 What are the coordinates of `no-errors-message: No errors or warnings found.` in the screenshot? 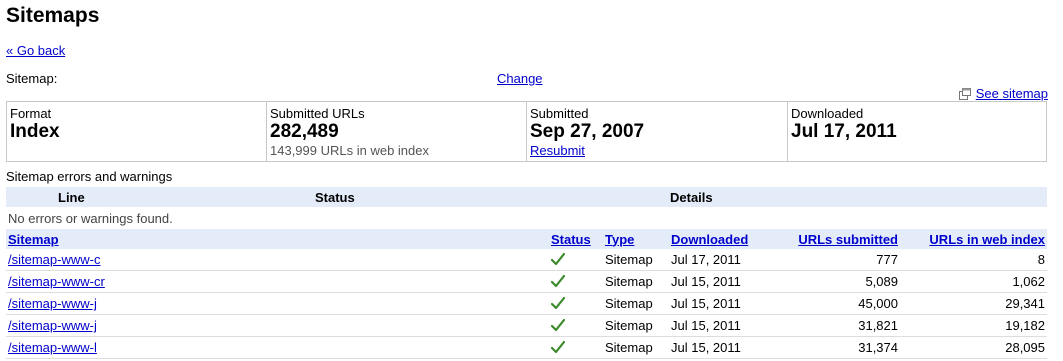 It's located at (90, 218).